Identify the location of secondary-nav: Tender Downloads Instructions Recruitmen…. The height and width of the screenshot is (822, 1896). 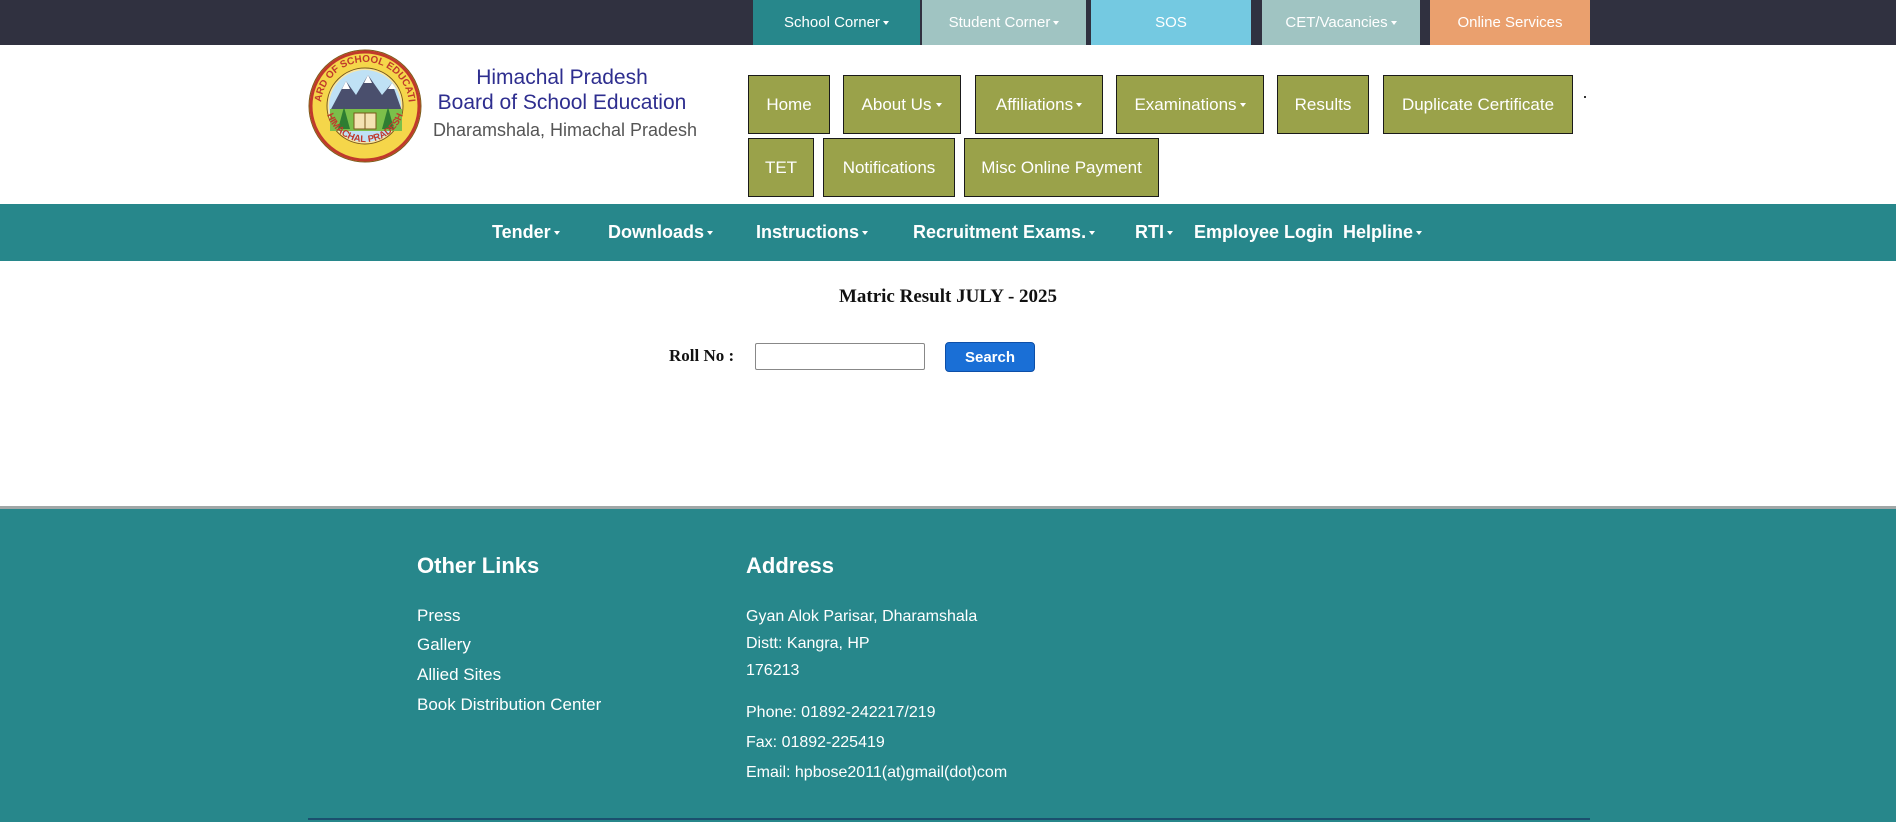
(948, 232).